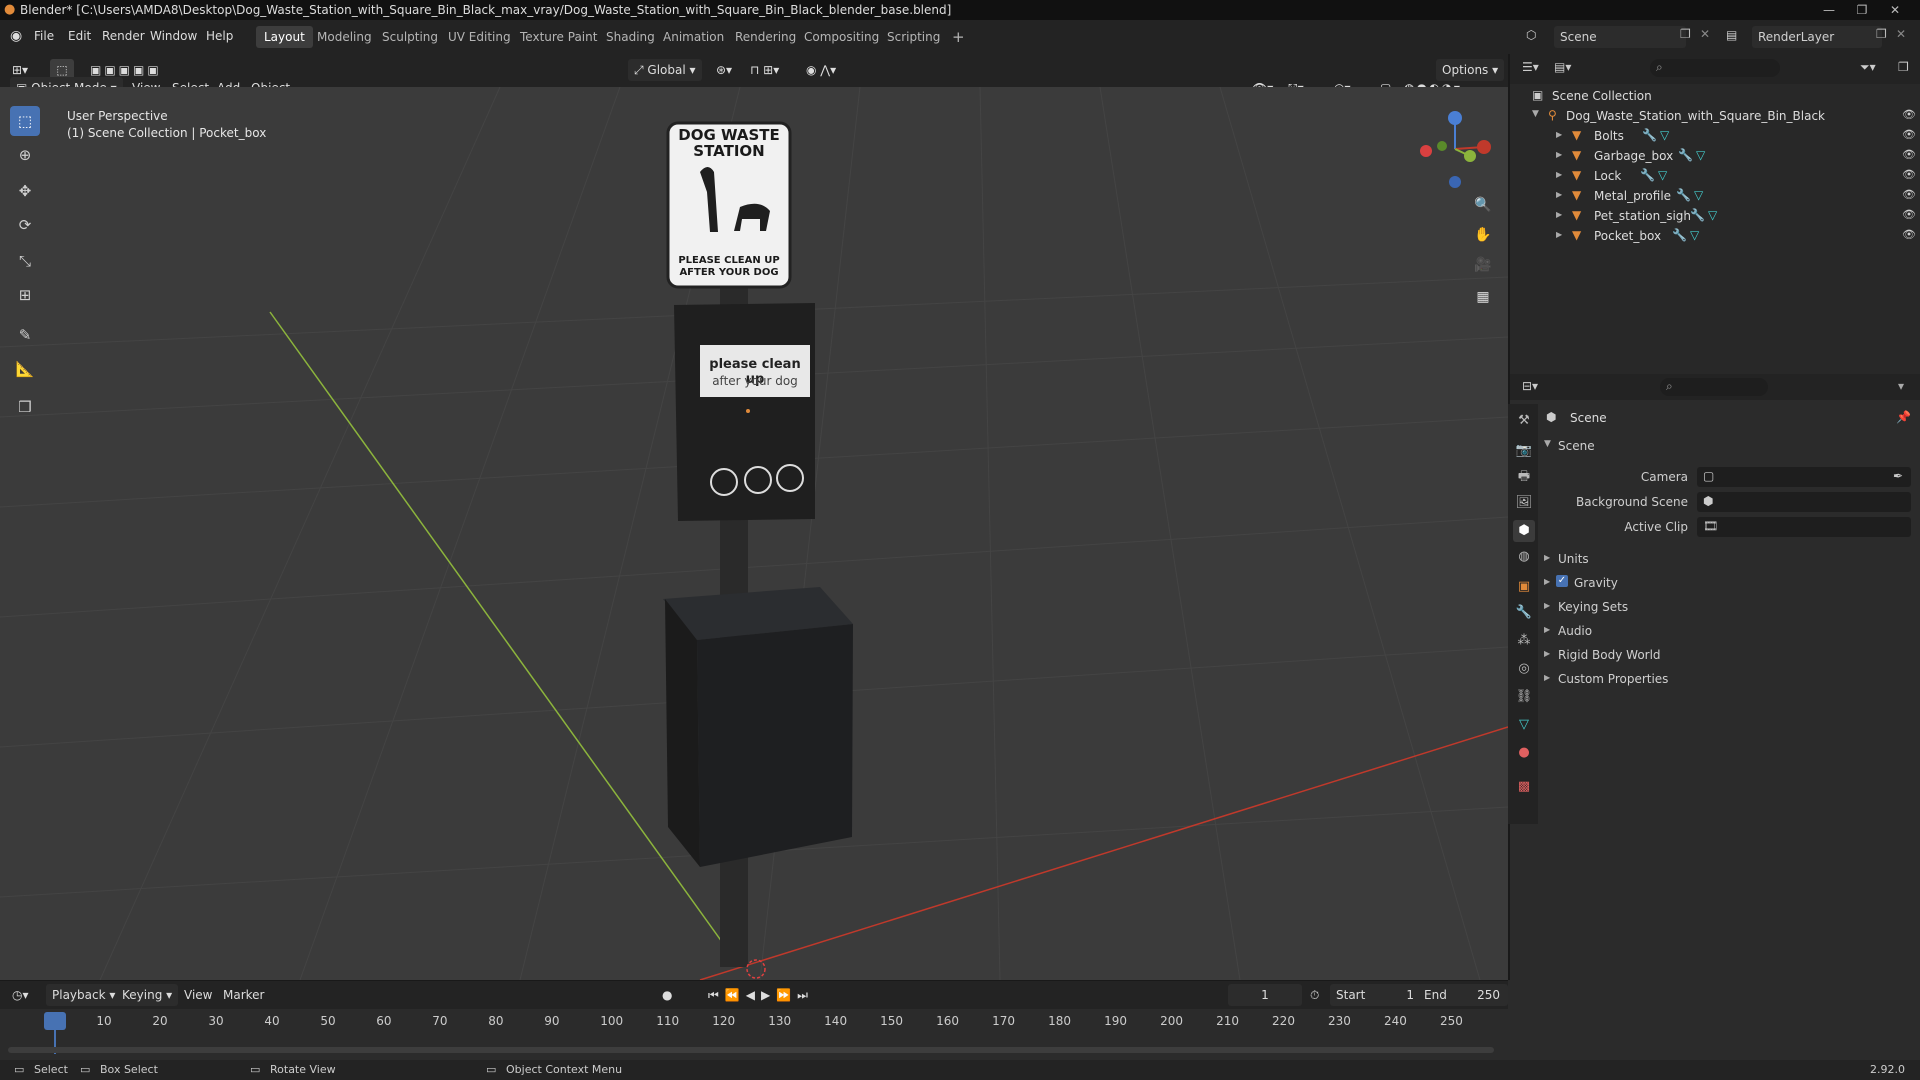  Describe the element at coordinates (1483, 265) in the screenshot. I see `camera-view-icon: 🎥` at that location.